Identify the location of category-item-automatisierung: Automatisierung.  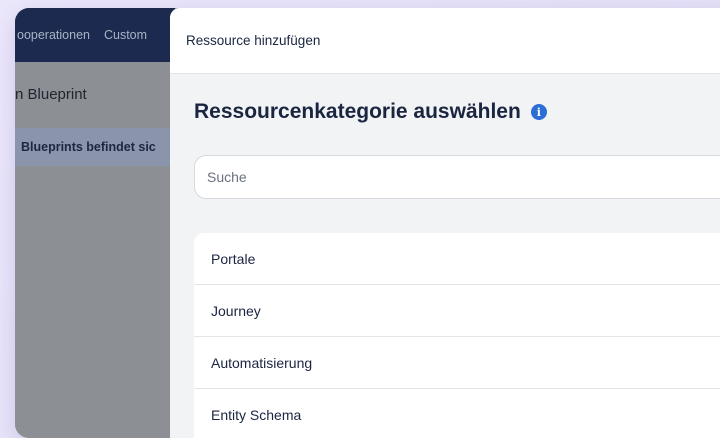
(457, 363).